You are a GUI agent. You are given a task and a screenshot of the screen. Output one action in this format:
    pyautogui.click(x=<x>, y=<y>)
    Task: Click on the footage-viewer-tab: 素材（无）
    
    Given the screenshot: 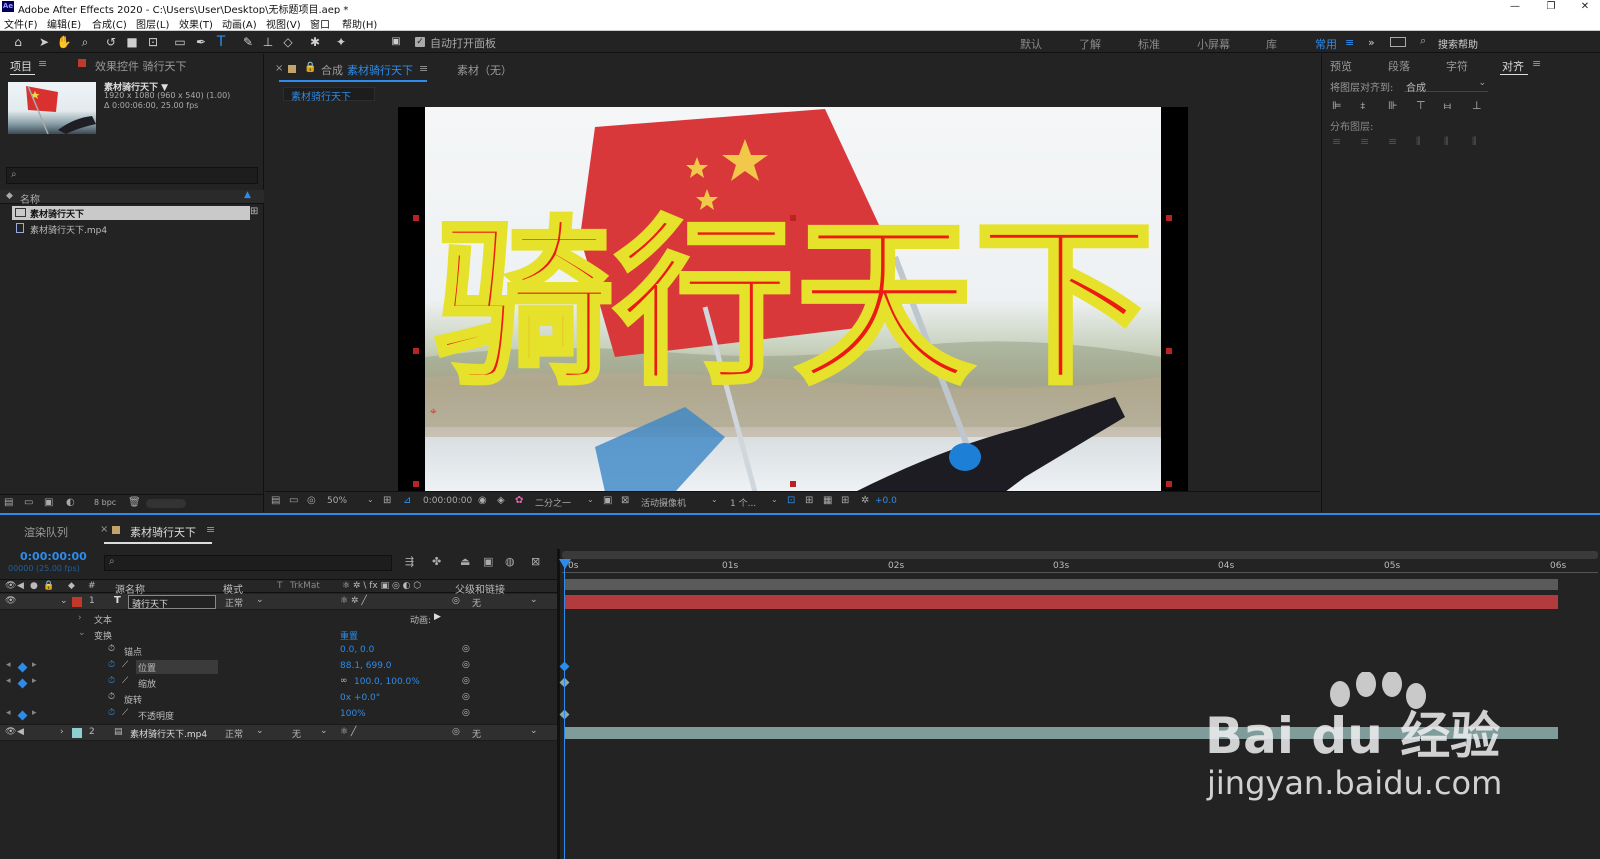 What is the action you would take?
    pyautogui.click(x=484, y=70)
    